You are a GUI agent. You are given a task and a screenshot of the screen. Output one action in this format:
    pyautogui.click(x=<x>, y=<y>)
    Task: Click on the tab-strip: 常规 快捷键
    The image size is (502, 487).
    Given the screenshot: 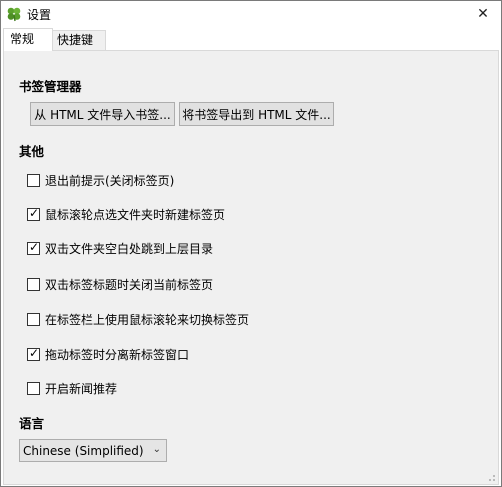 What is the action you would take?
    pyautogui.click(x=251, y=39)
    